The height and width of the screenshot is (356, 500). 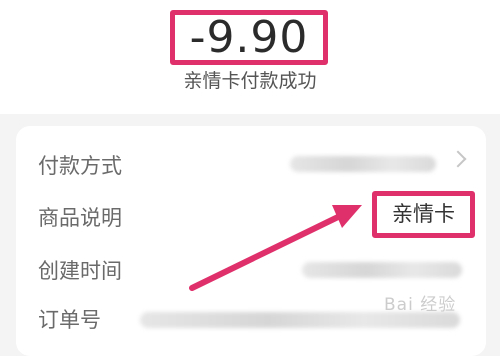 What do you see at coordinates (420, 305) in the screenshot?
I see `watermark-logo: Bai 经验` at bounding box center [420, 305].